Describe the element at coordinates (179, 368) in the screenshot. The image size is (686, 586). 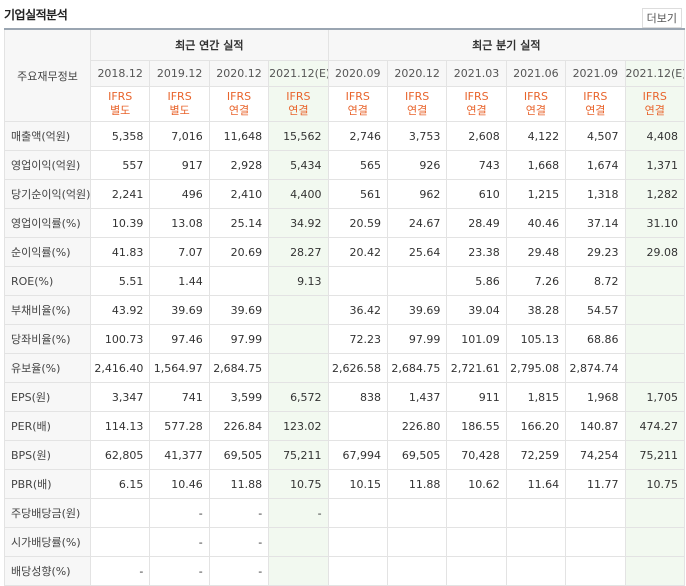
I see `table-cell: 1,564.97` at that location.